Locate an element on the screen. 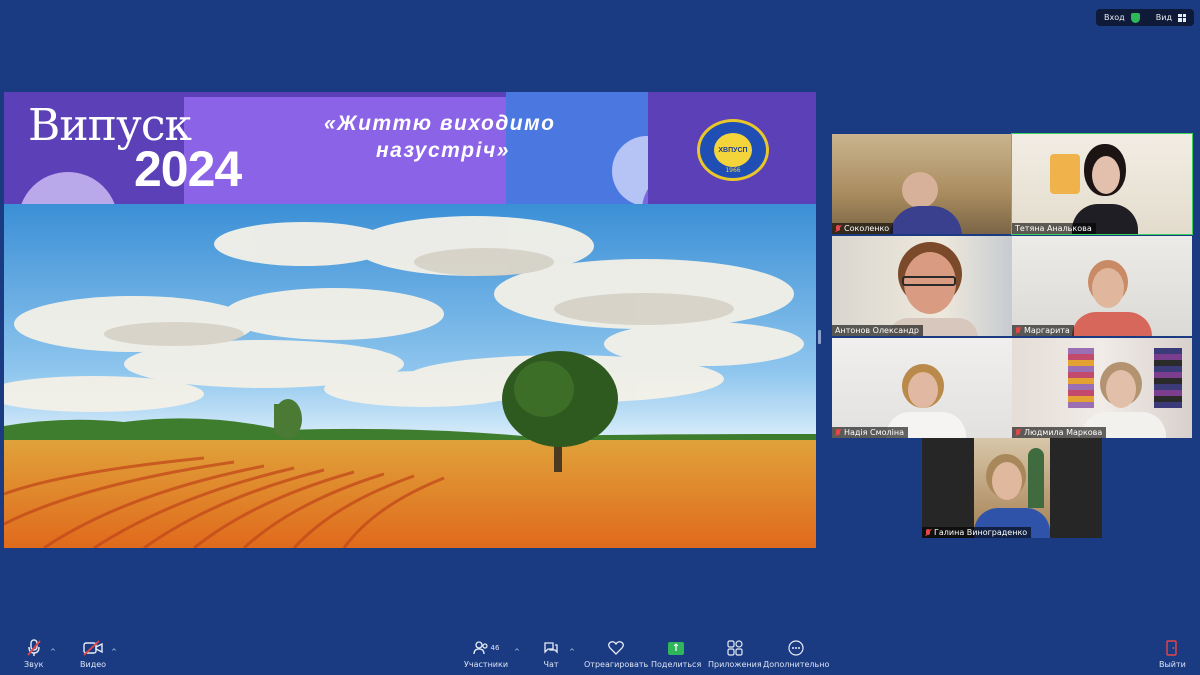 The height and width of the screenshot is (675, 1200). chat-label: Чат is located at coordinates (551, 664).